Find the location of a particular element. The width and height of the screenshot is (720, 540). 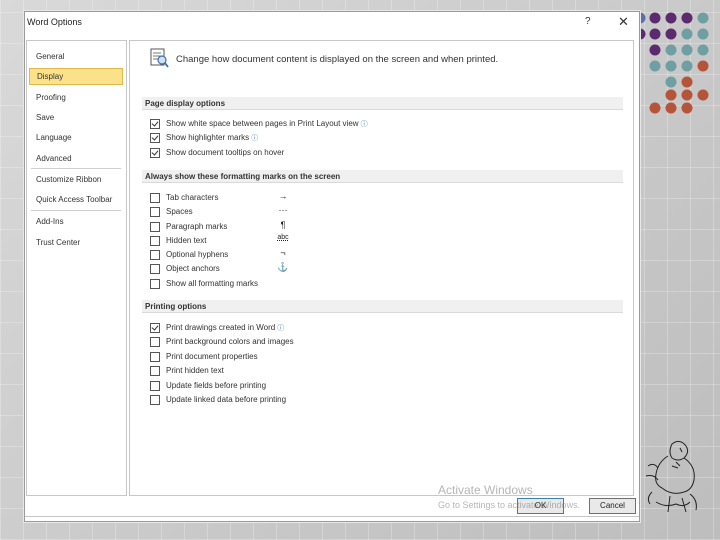

option-optional-hyphens: Optional hyphens ¬ is located at coordinates (300, 254).